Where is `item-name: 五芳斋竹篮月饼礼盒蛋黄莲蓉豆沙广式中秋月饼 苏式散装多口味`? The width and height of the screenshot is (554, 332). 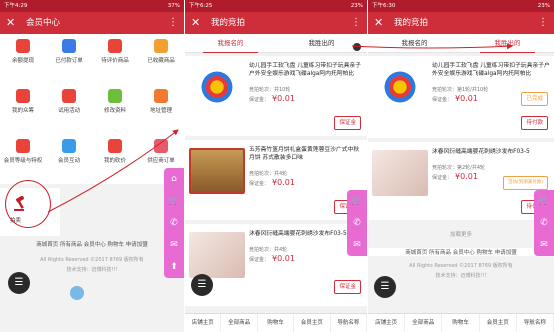
item-name: 五芳斋竹篮月饼礼盒蛋黄莲蓉豆沙广式中秋月饼 苏式散装多口味 is located at coordinates (304, 154).